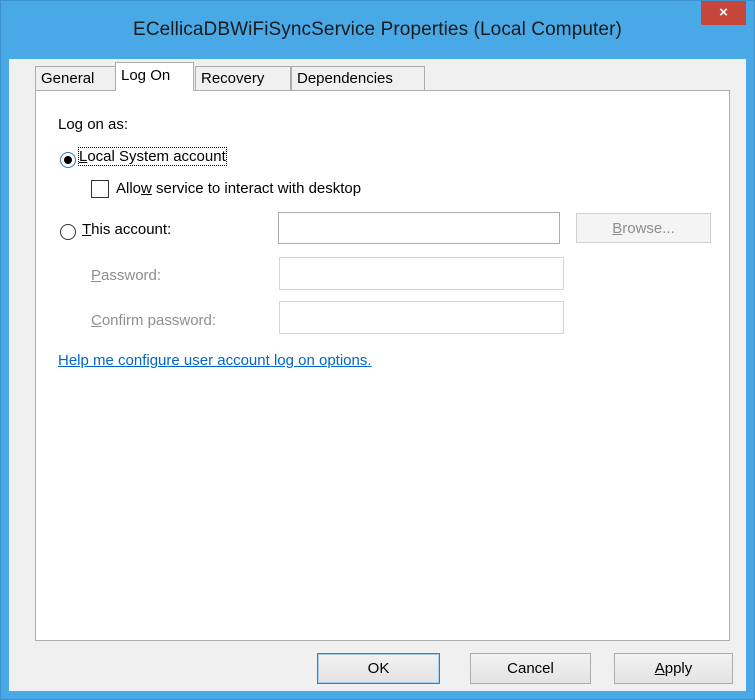  Describe the element at coordinates (93, 124) in the screenshot. I see `log-on-as-heading: Log on as:` at that location.